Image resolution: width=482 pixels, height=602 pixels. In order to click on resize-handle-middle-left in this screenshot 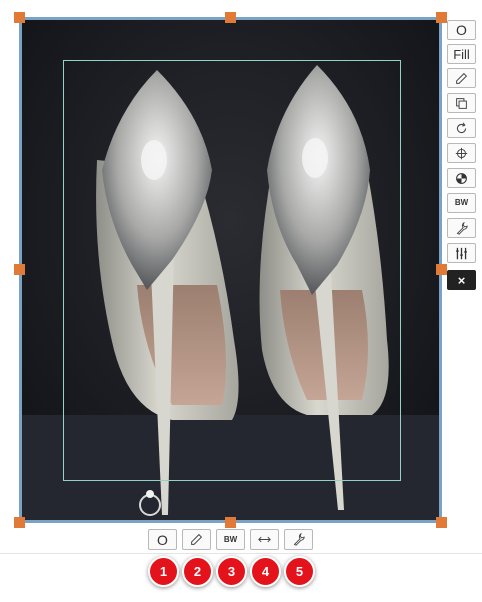, I will do `click(19, 269)`.